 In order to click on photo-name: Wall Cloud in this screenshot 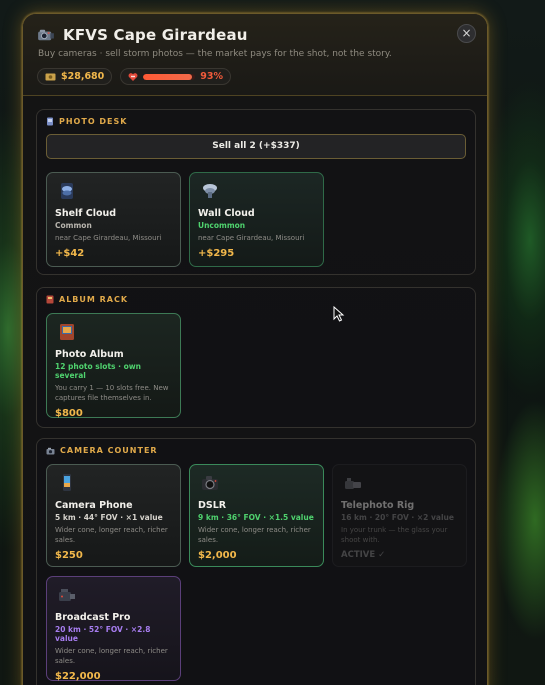, I will do `click(226, 213)`.